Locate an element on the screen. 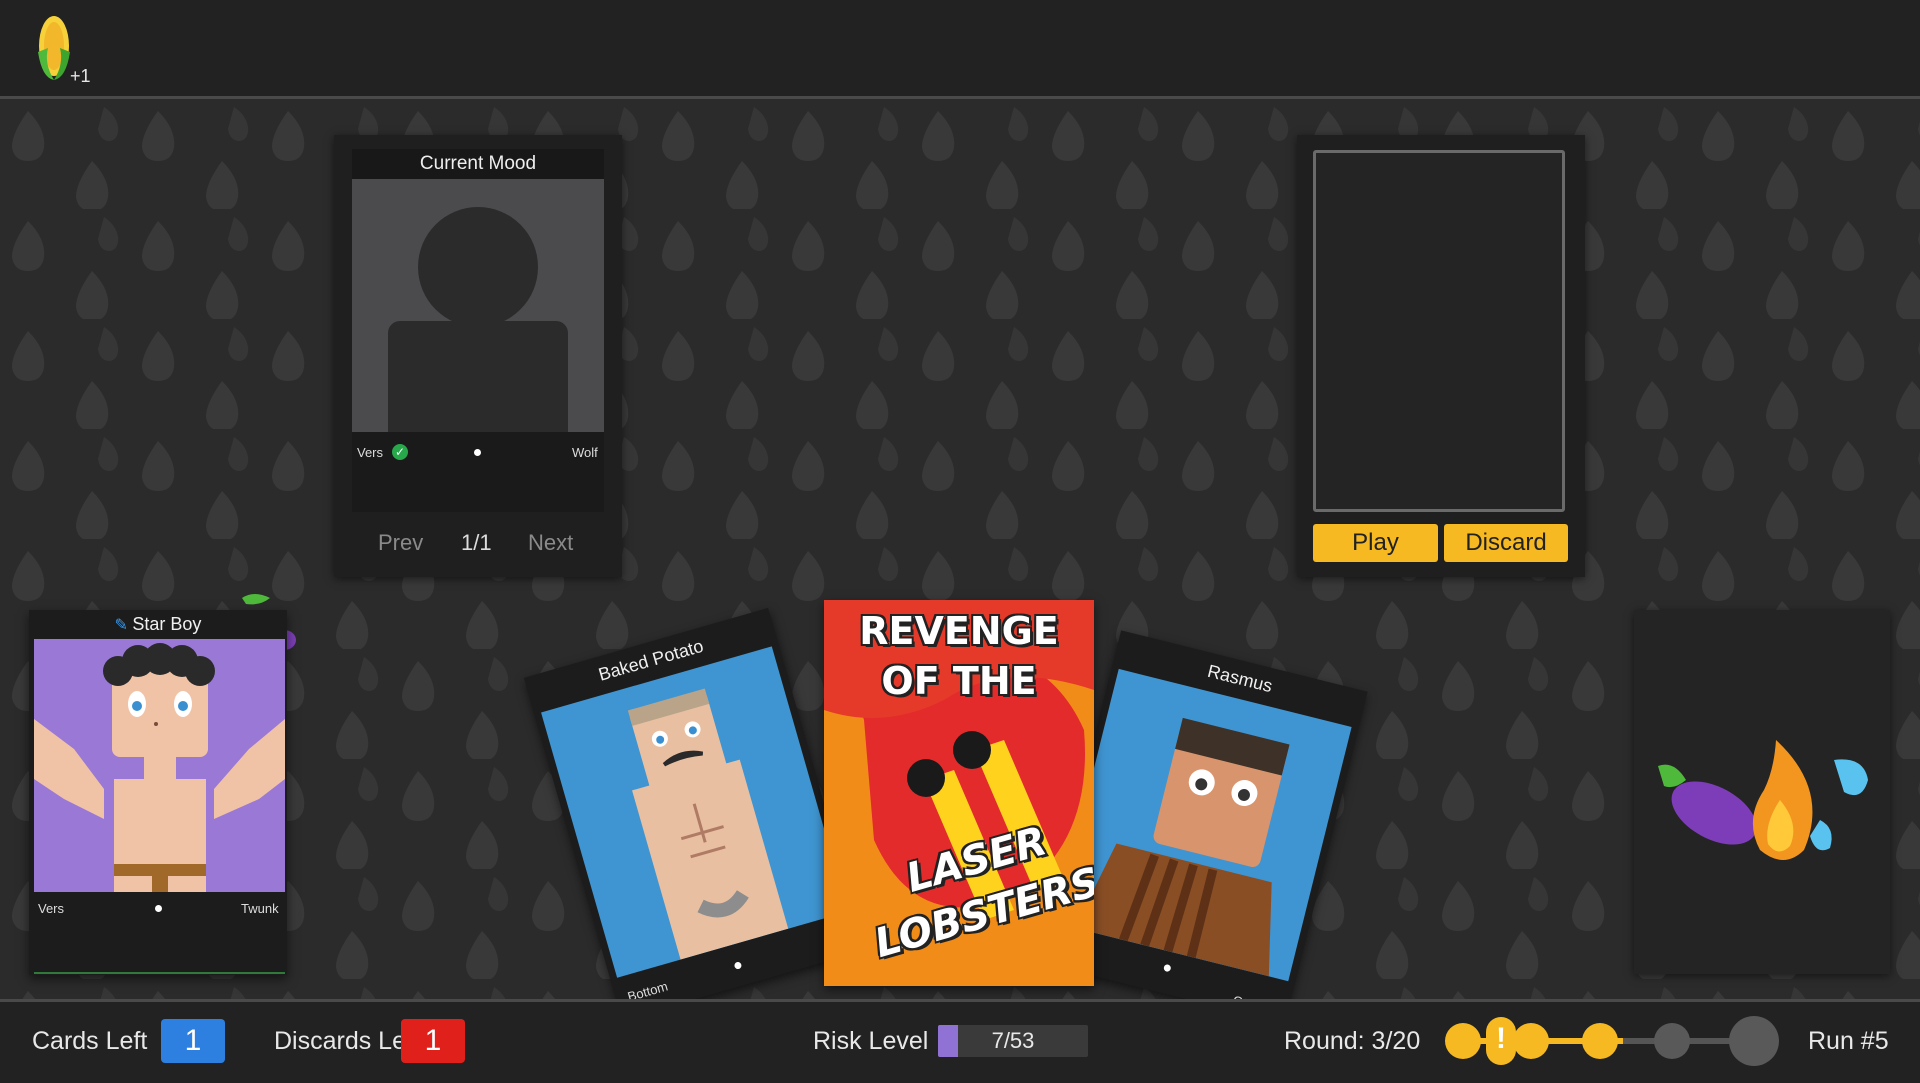 Image resolution: width=1920 pixels, height=1083 pixels. prev-button: Prev is located at coordinates (400, 543).